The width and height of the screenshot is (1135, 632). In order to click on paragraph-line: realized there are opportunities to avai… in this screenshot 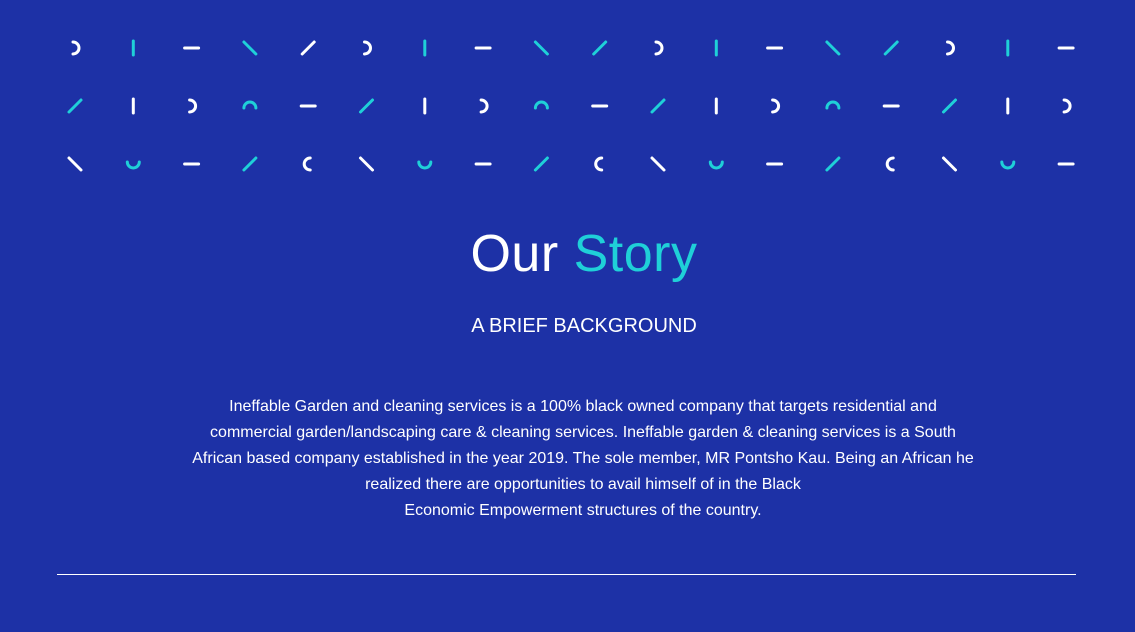, I will do `click(583, 484)`.